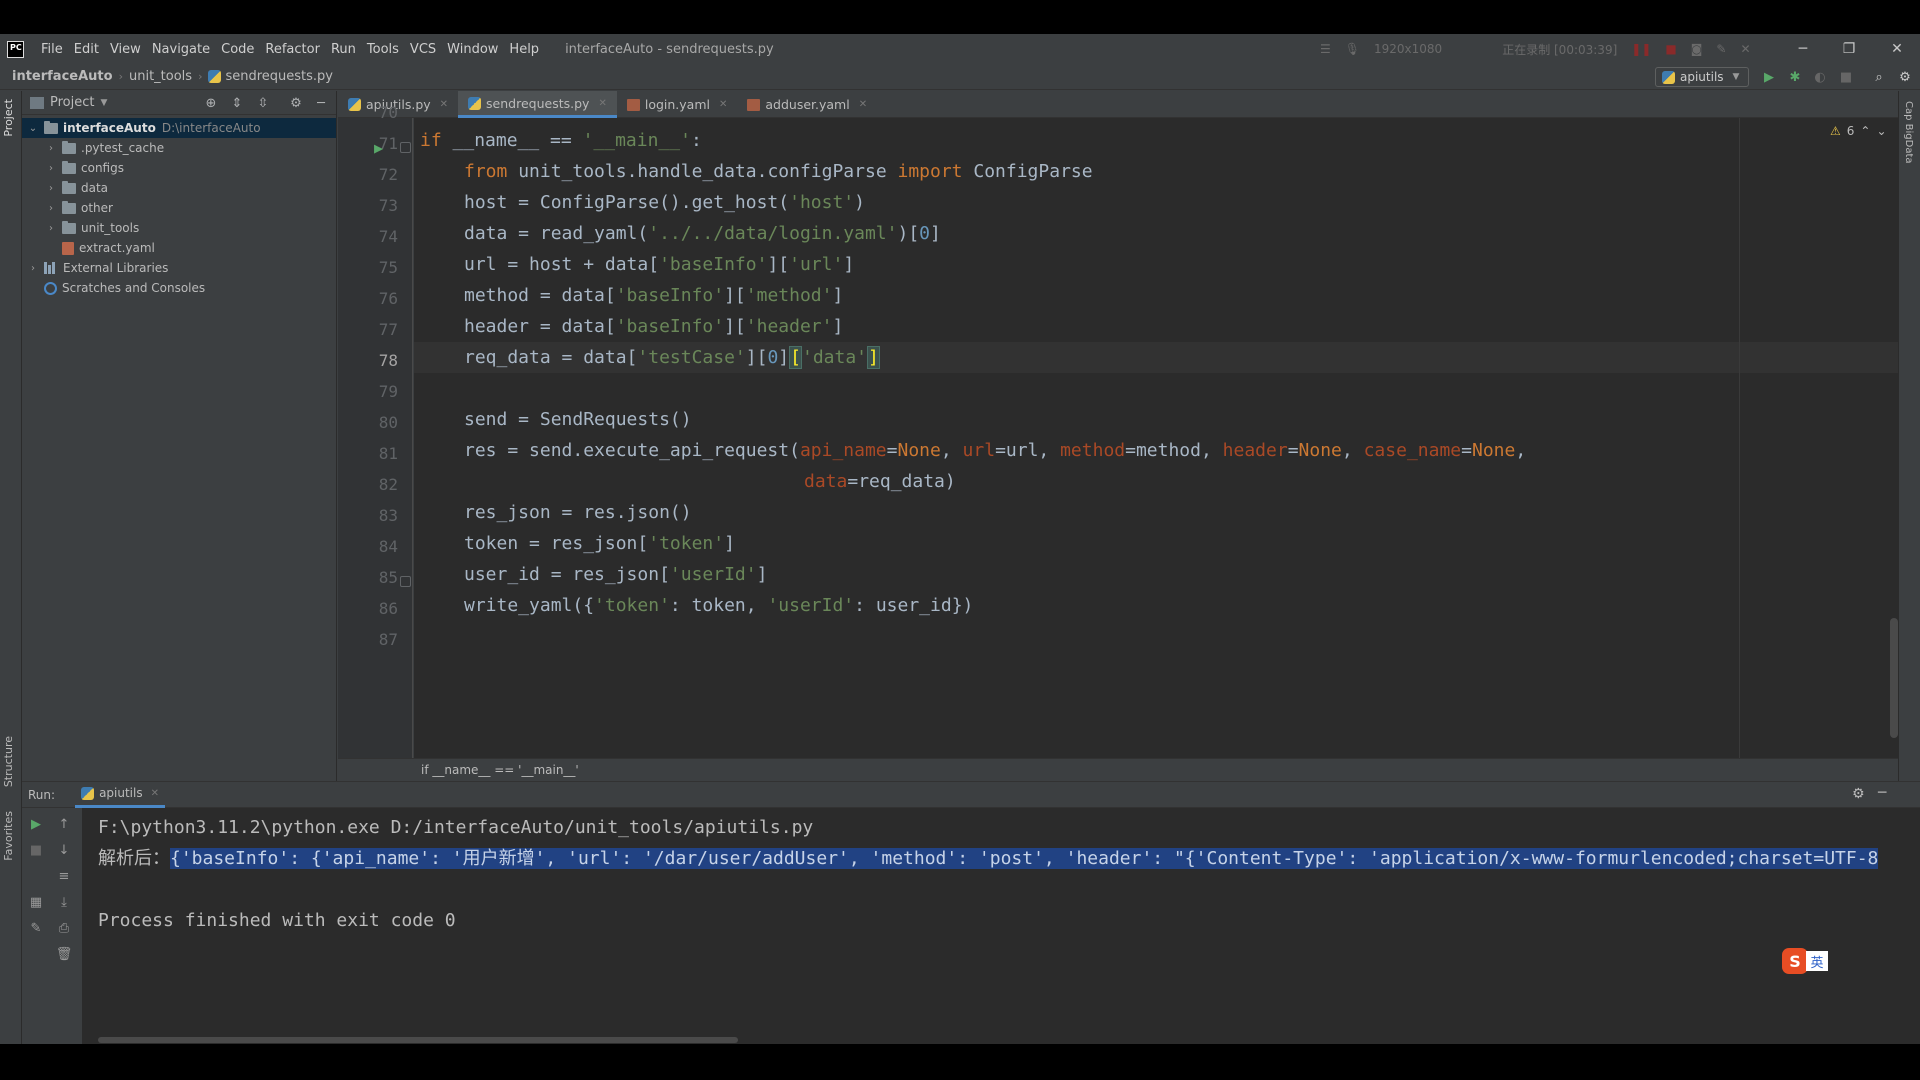 Image resolution: width=1920 pixels, height=1080 pixels. Describe the element at coordinates (8, 761) in the screenshot. I see `structure-tool-tab: Structure` at that location.